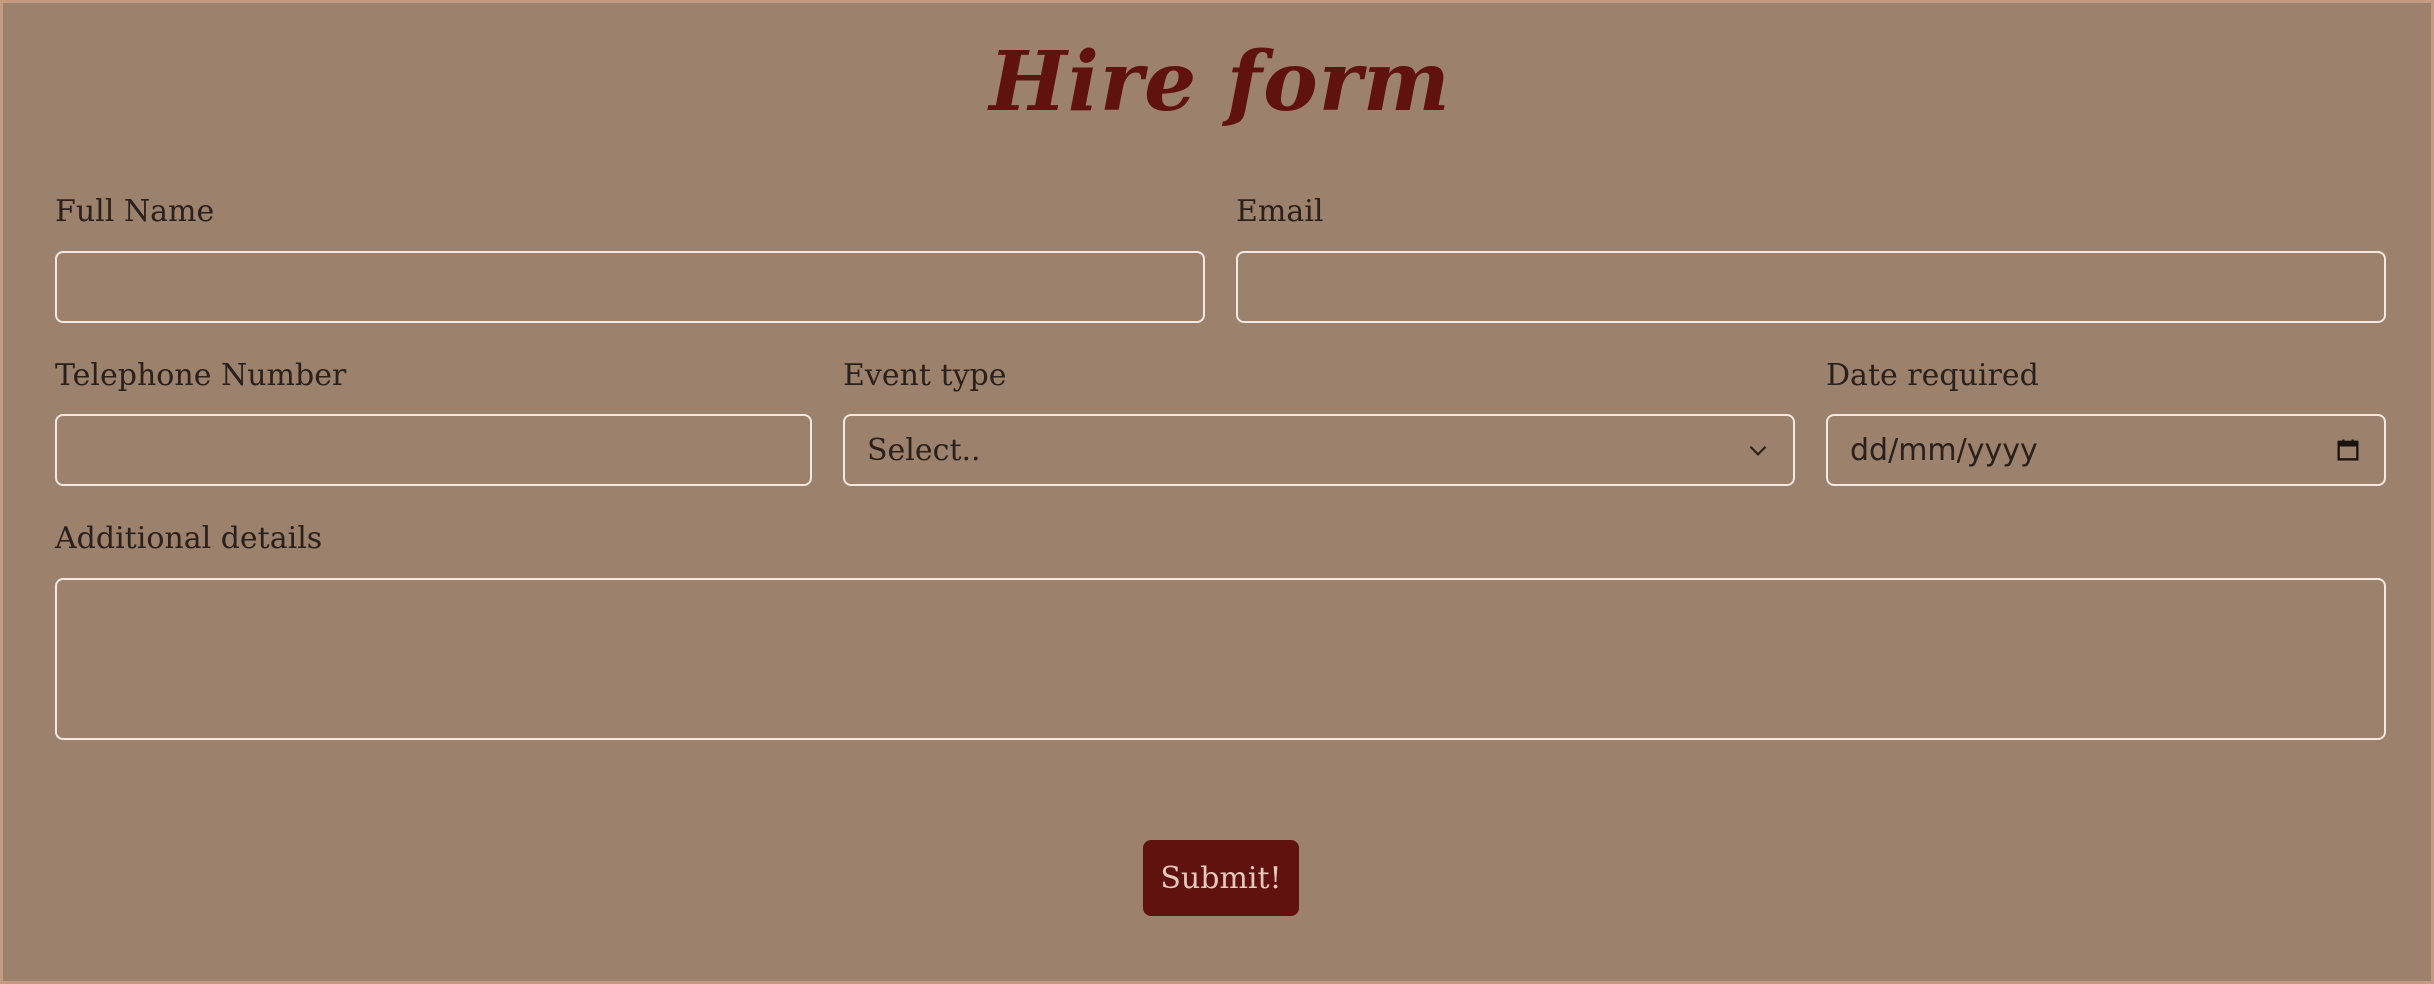 This screenshot has width=2434, height=984. I want to click on telephone-input, so click(433, 450).